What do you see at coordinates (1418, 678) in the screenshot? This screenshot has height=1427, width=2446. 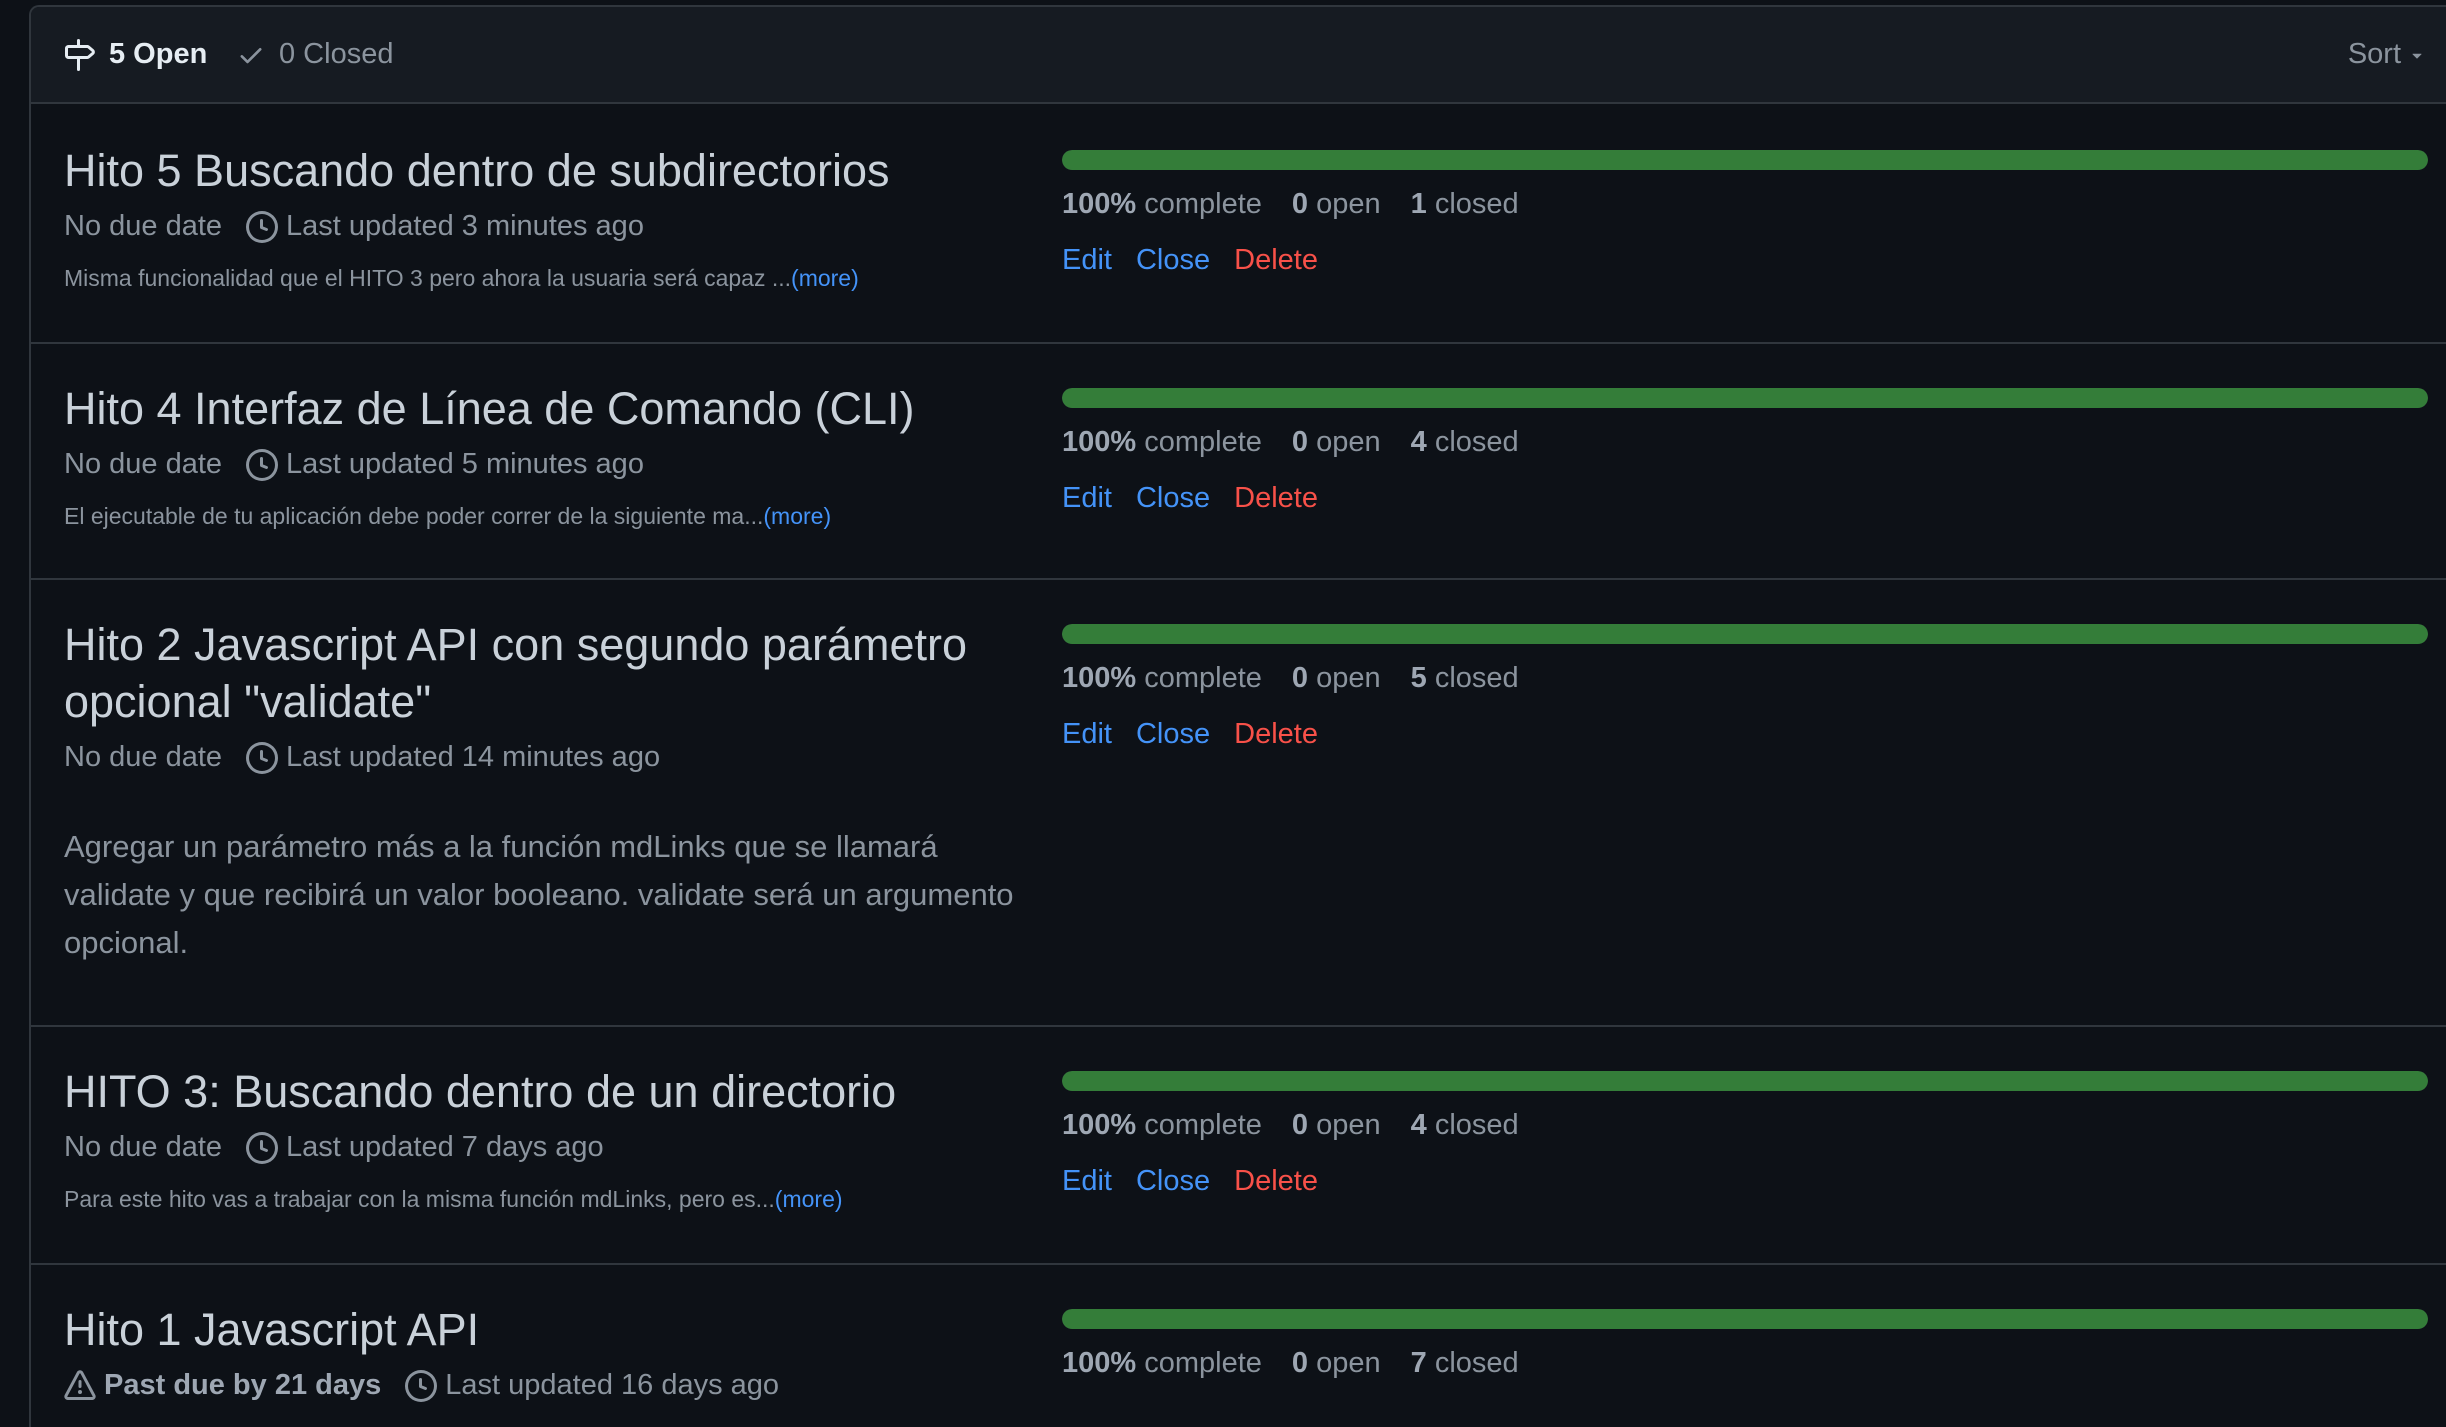 I see `closed-count: 5` at bounding box center [1418, 678].